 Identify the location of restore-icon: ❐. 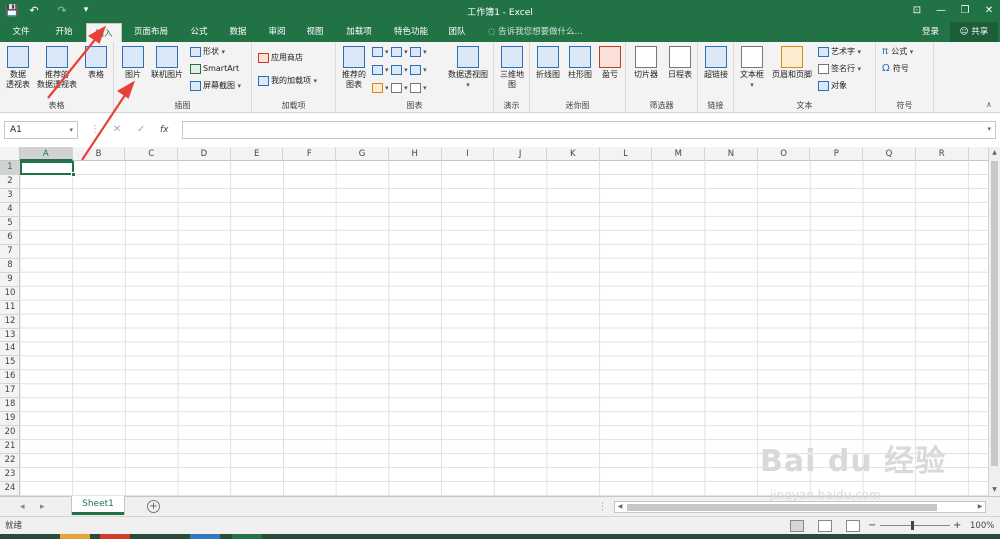
(965, 10).